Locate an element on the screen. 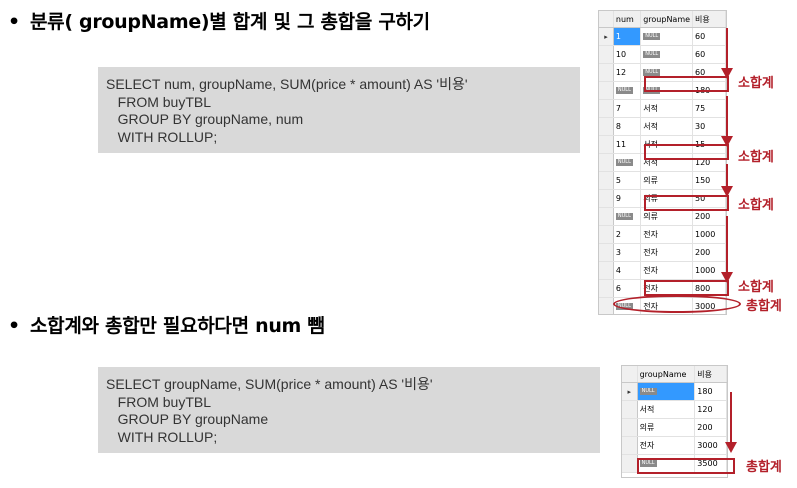 The image size is (797, 488). table-row: 8 서적 30 is located at coordinates (662, 126).